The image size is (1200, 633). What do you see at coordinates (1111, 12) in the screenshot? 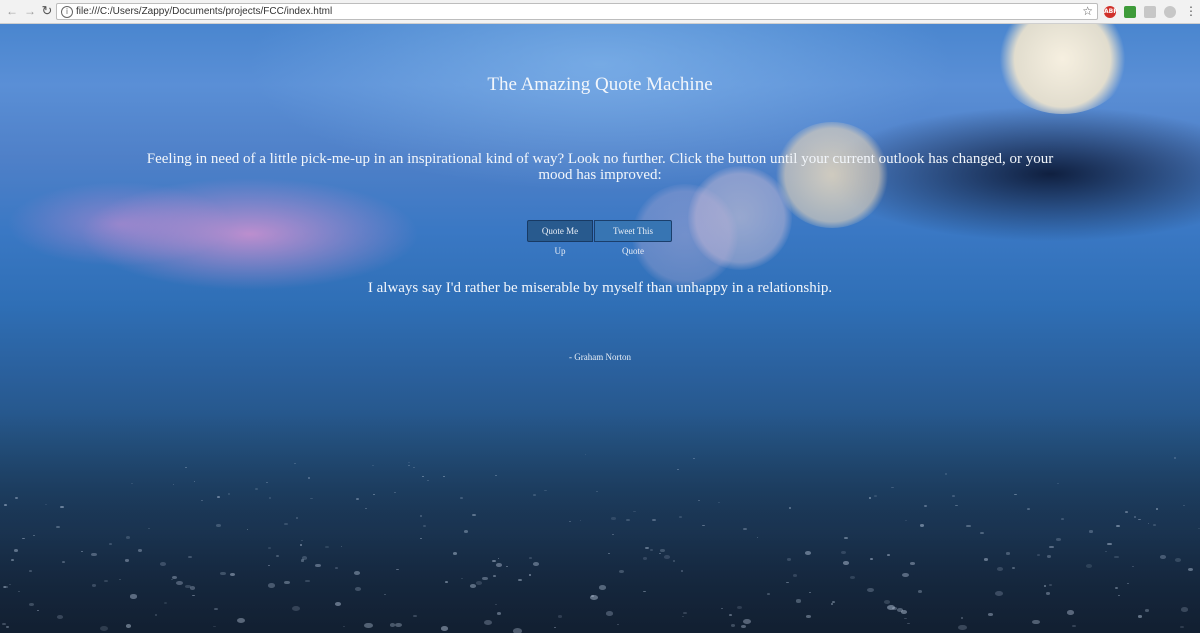
I see `adblock-extension-icon: ABP` at bounding box center [1111, 12].